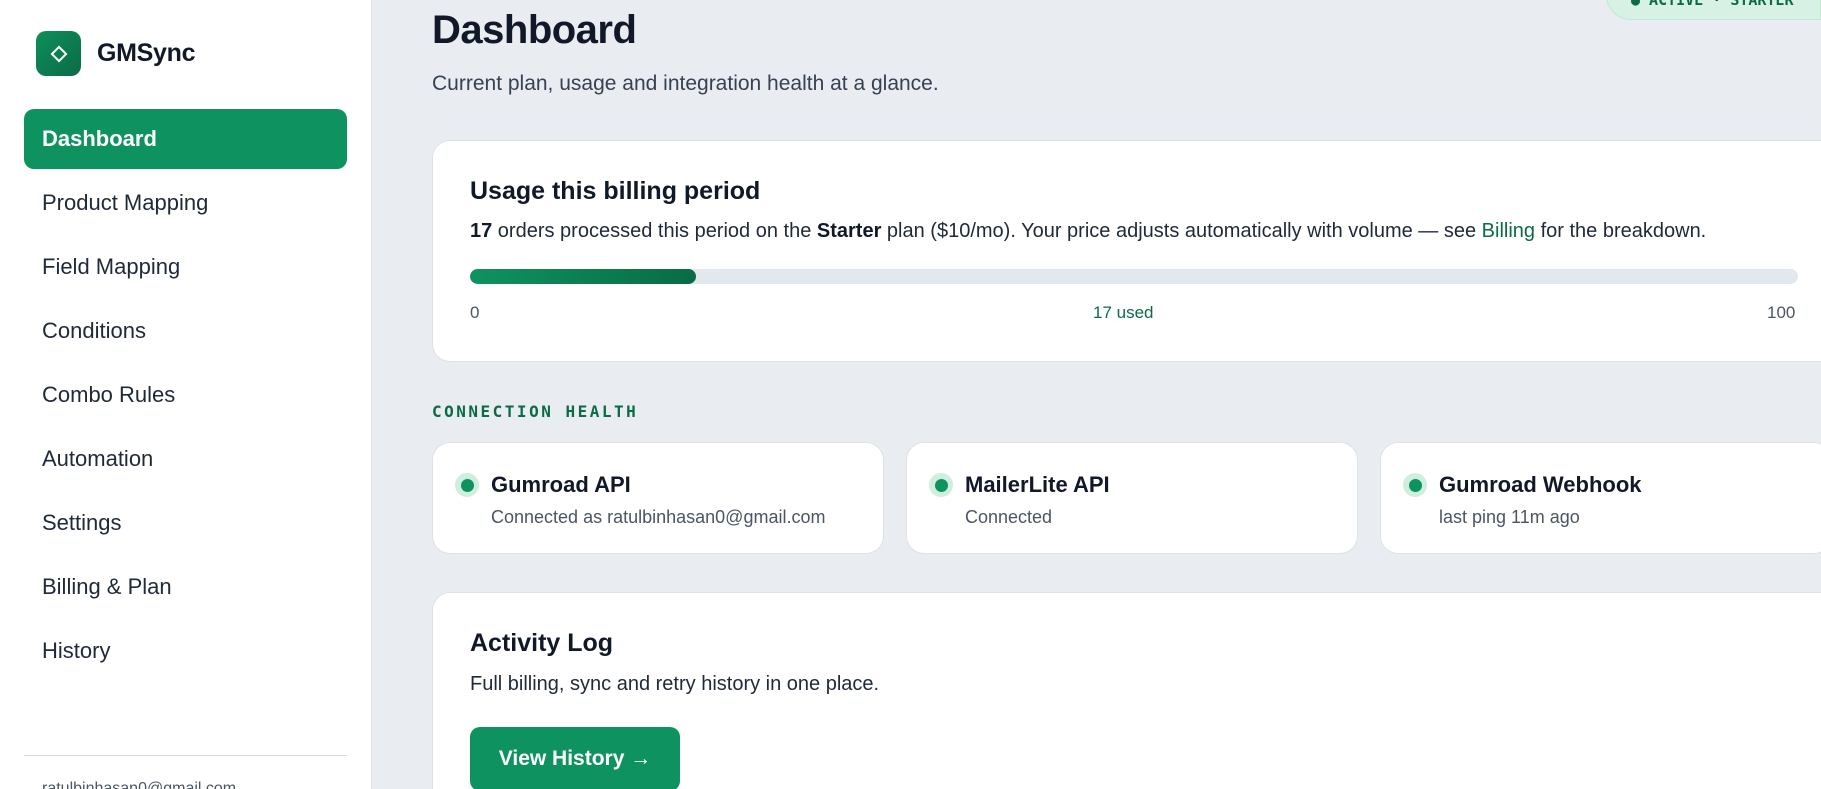 The image size is (1821, 789). I want to click on plan-name: Starter, so click(849, 231).